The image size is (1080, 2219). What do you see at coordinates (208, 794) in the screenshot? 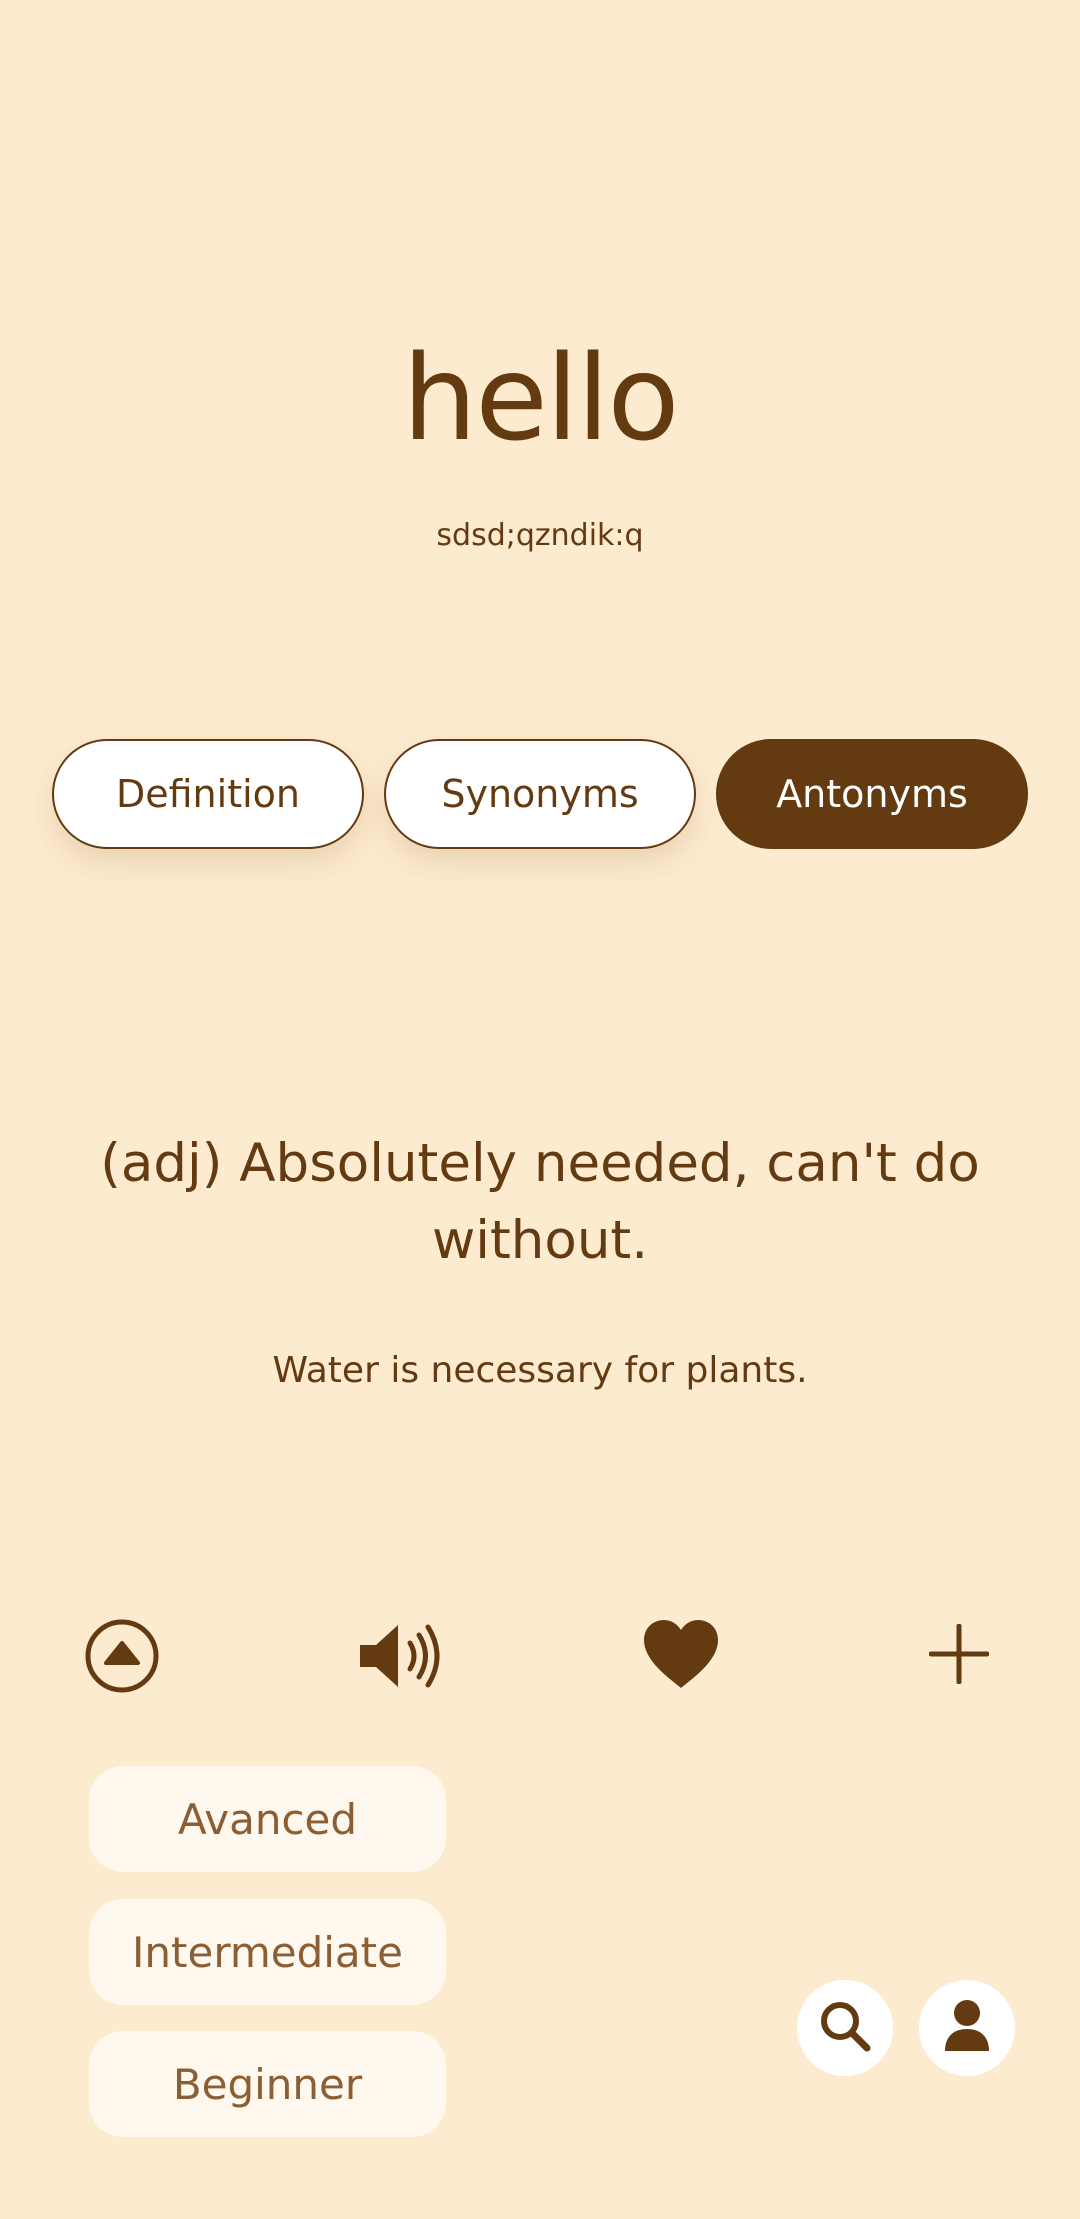
I see `tab-definition: Definition` at bounding box center [208, 794].